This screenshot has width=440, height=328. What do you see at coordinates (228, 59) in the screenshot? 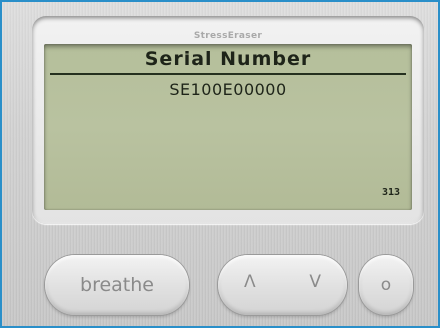
I see `screen-title: Serial Number` at bounding box center [228, 59].